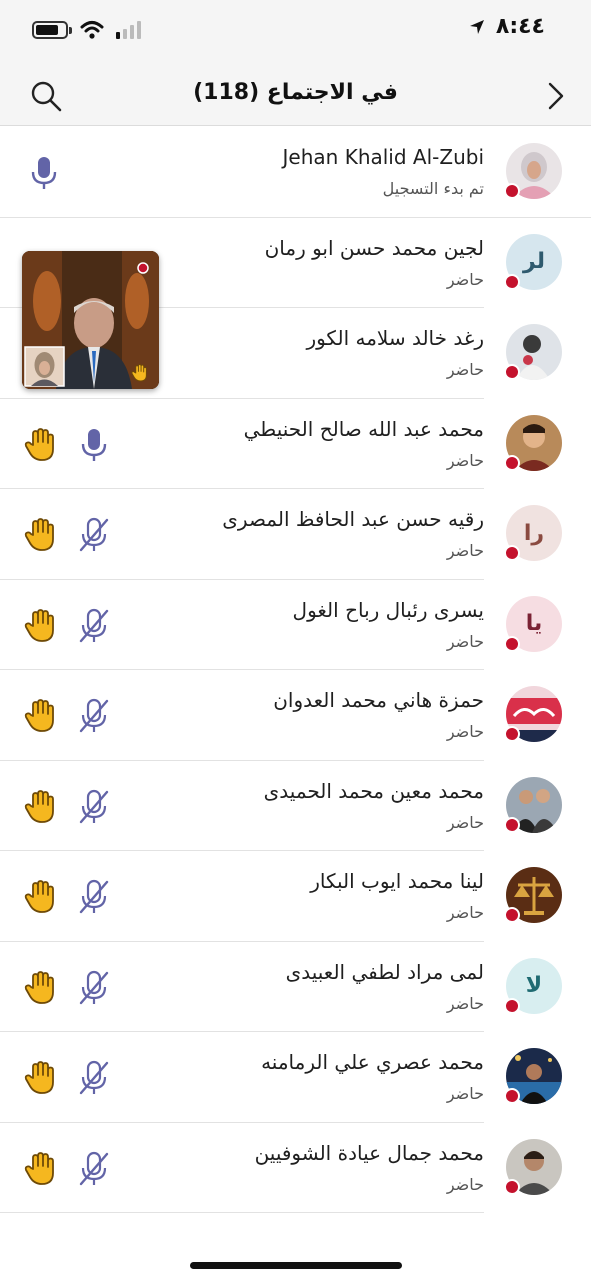 This screenshot has height=1280, width=591. What do you see at coordinates (295, 625) in the screenshot?
I see `participant-row: يا يسرى رئبال رباح الغول حاضر` at bounding box center [295, 625].